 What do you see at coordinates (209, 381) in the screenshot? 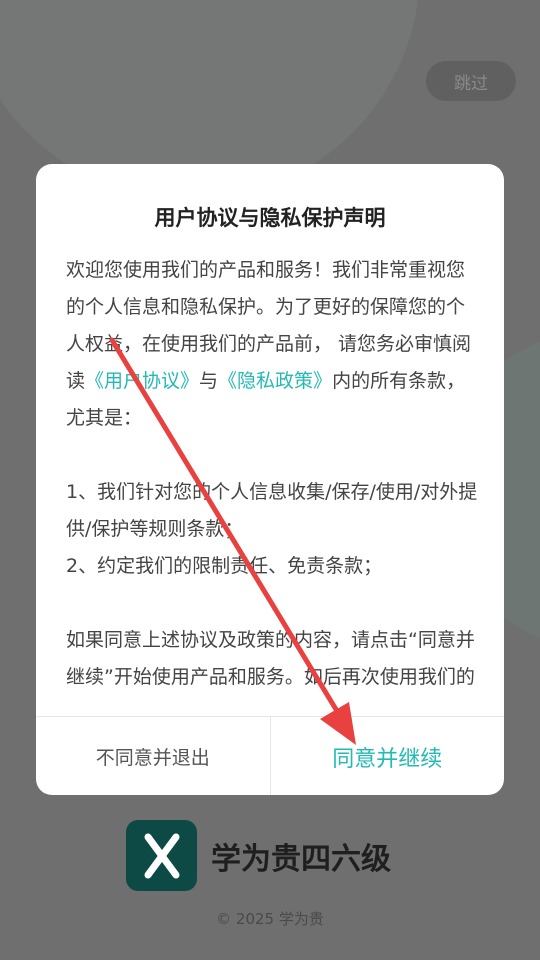
I see `and-text: 与` at bounding box center [209, 381].